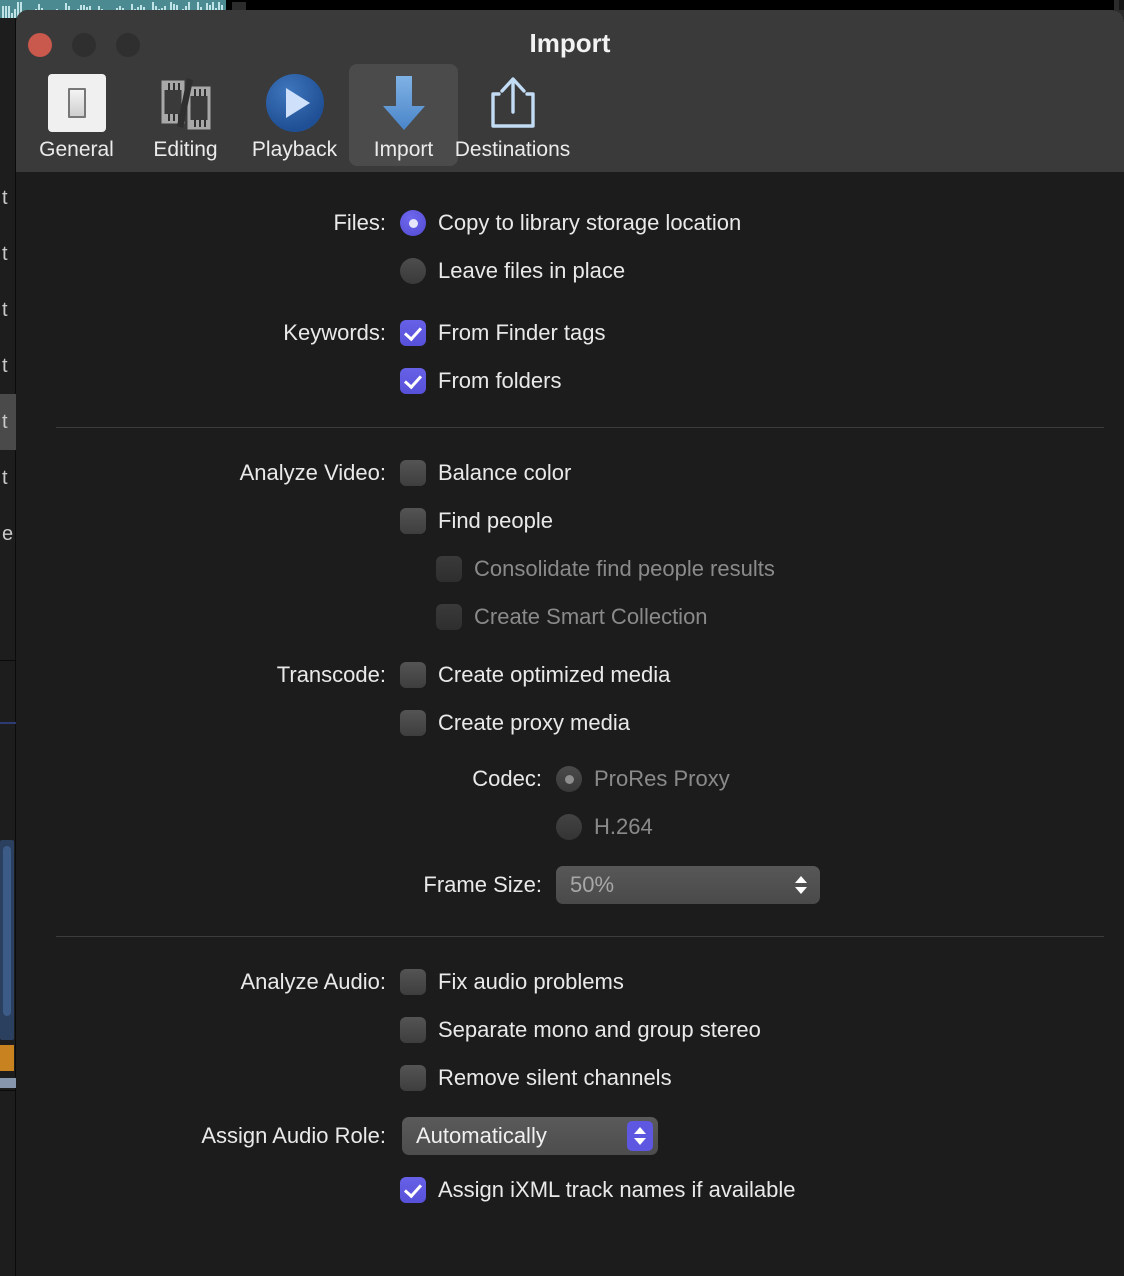  I want to click on files-row: Files: Copy to library storage location, so click(570, 223).